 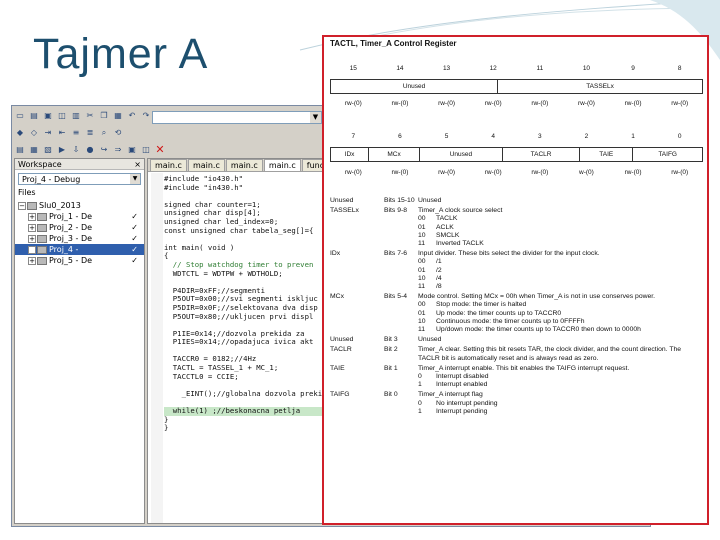 What do you see at coordinates (48, 116) in the screenshot?
I see `save-icon: ▣` at bounding box center [48, 116].